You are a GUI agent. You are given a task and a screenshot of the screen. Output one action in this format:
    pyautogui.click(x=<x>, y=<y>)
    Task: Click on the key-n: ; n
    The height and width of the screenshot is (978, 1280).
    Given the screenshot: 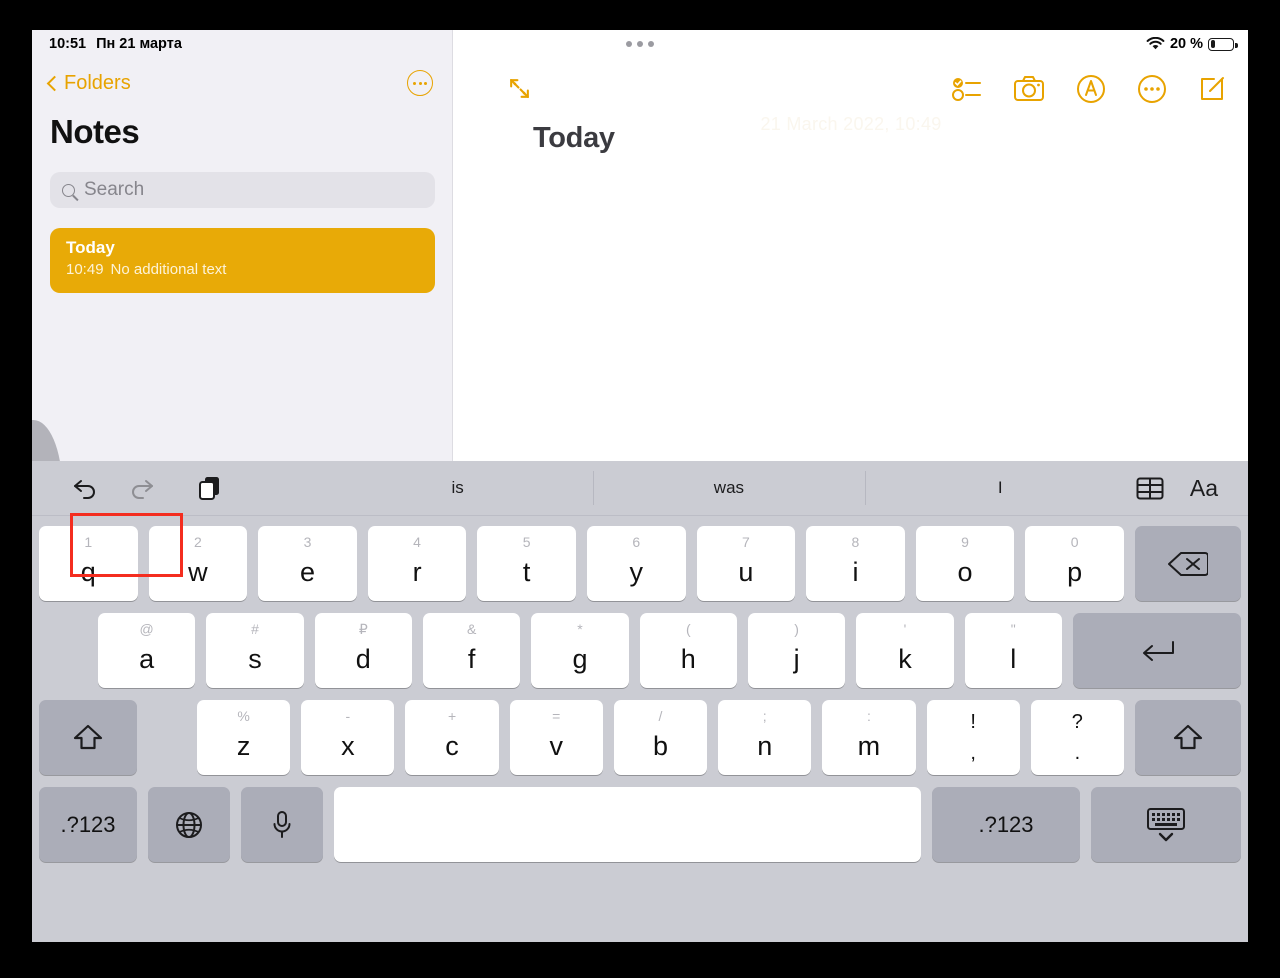 What is the action you would take?
    pyautogui.click(x=765, y=737)
    